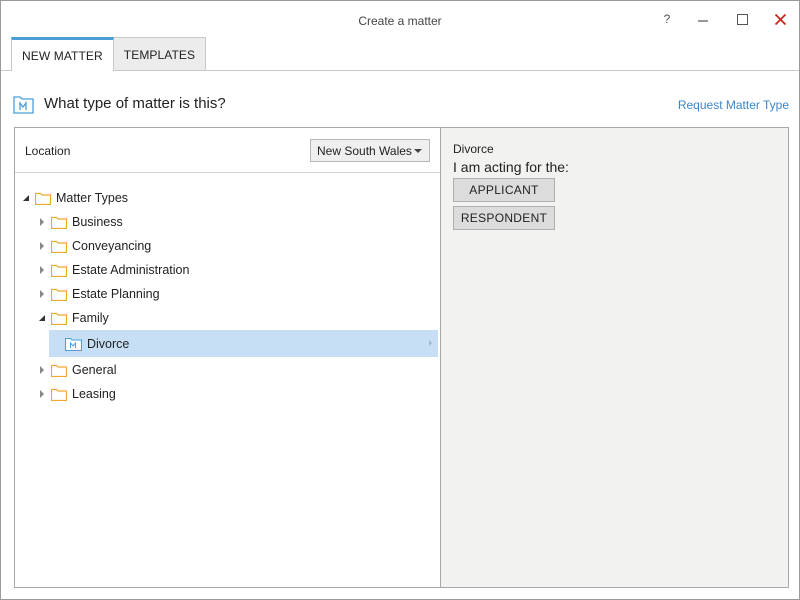 The width and height of the screenshot is (800, 600). What do you see at coordinates (131, 270) in the screenshot?
I see `tree-node-label: Estate Administration` at bounding box center [131, 270].